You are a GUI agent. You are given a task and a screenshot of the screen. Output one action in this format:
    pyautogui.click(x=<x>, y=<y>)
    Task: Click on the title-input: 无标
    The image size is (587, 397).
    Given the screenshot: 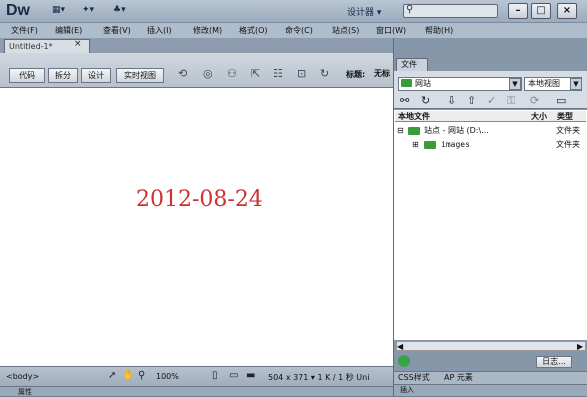 What is the action you would take?
    pyautogui.click(x=382, y=73)
    